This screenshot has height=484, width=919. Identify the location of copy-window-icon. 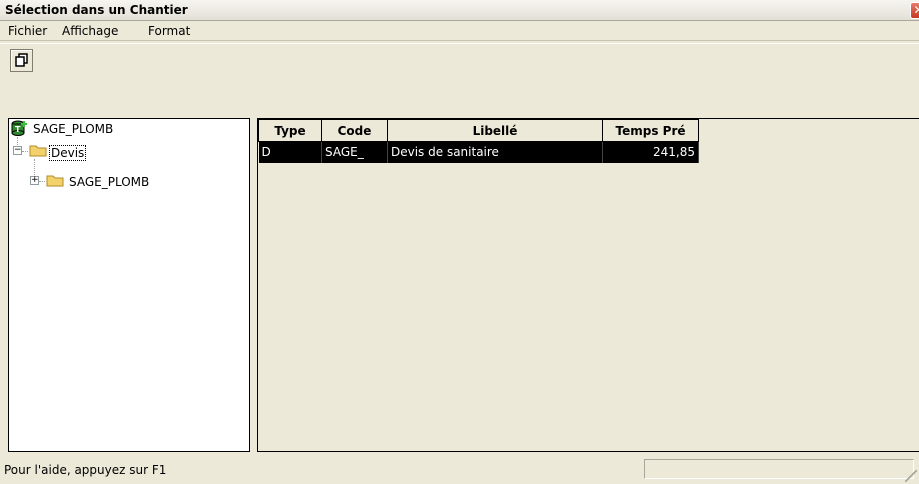
(21, 60).